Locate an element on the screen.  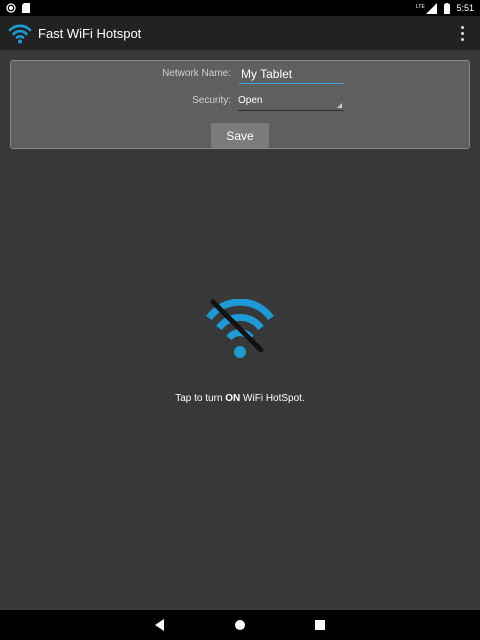
sd-card-icon is located at coordinates (26, 8).